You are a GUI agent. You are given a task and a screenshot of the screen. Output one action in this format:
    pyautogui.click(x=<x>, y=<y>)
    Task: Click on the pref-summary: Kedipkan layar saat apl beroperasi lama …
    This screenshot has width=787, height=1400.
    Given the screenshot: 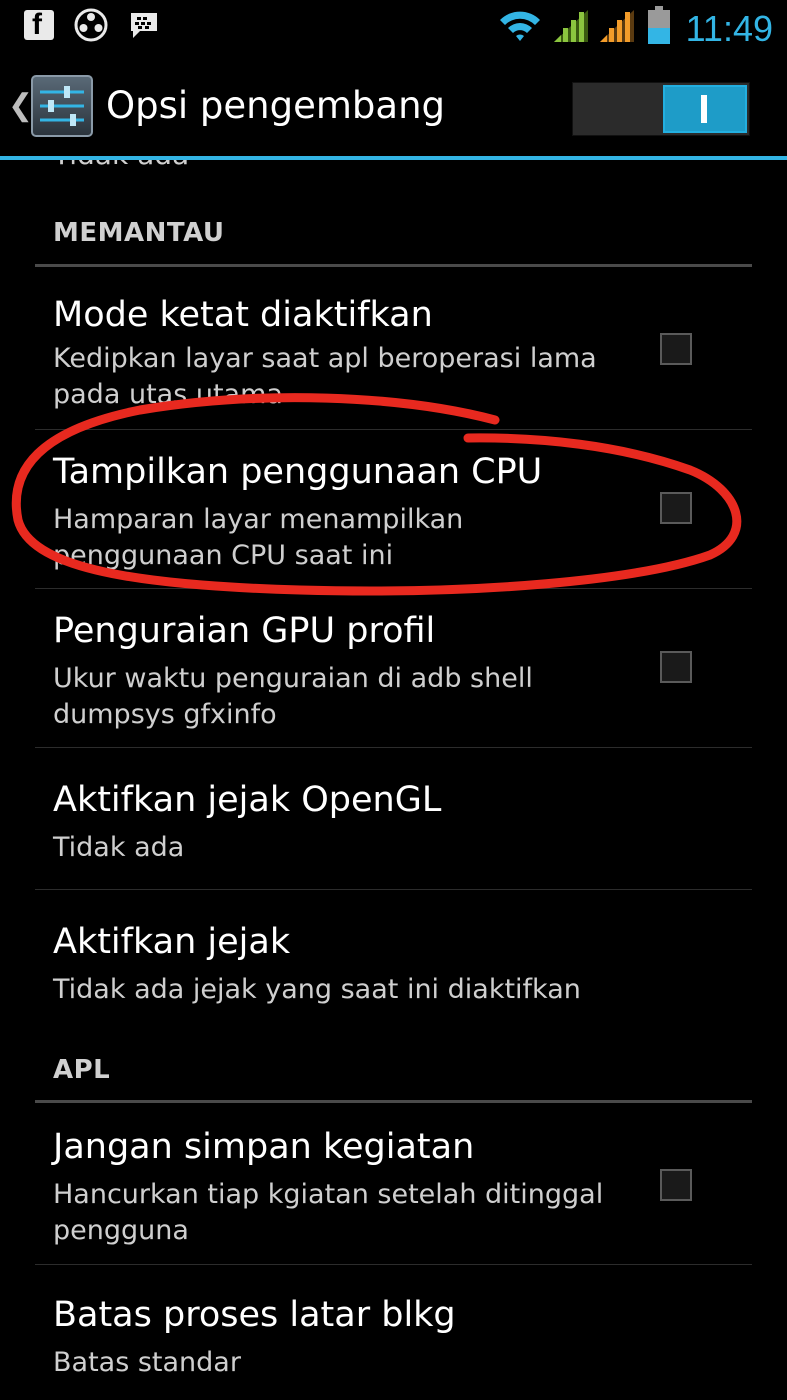 What is the action you would take?
    pyautogui.click(x=325, y=376)
    